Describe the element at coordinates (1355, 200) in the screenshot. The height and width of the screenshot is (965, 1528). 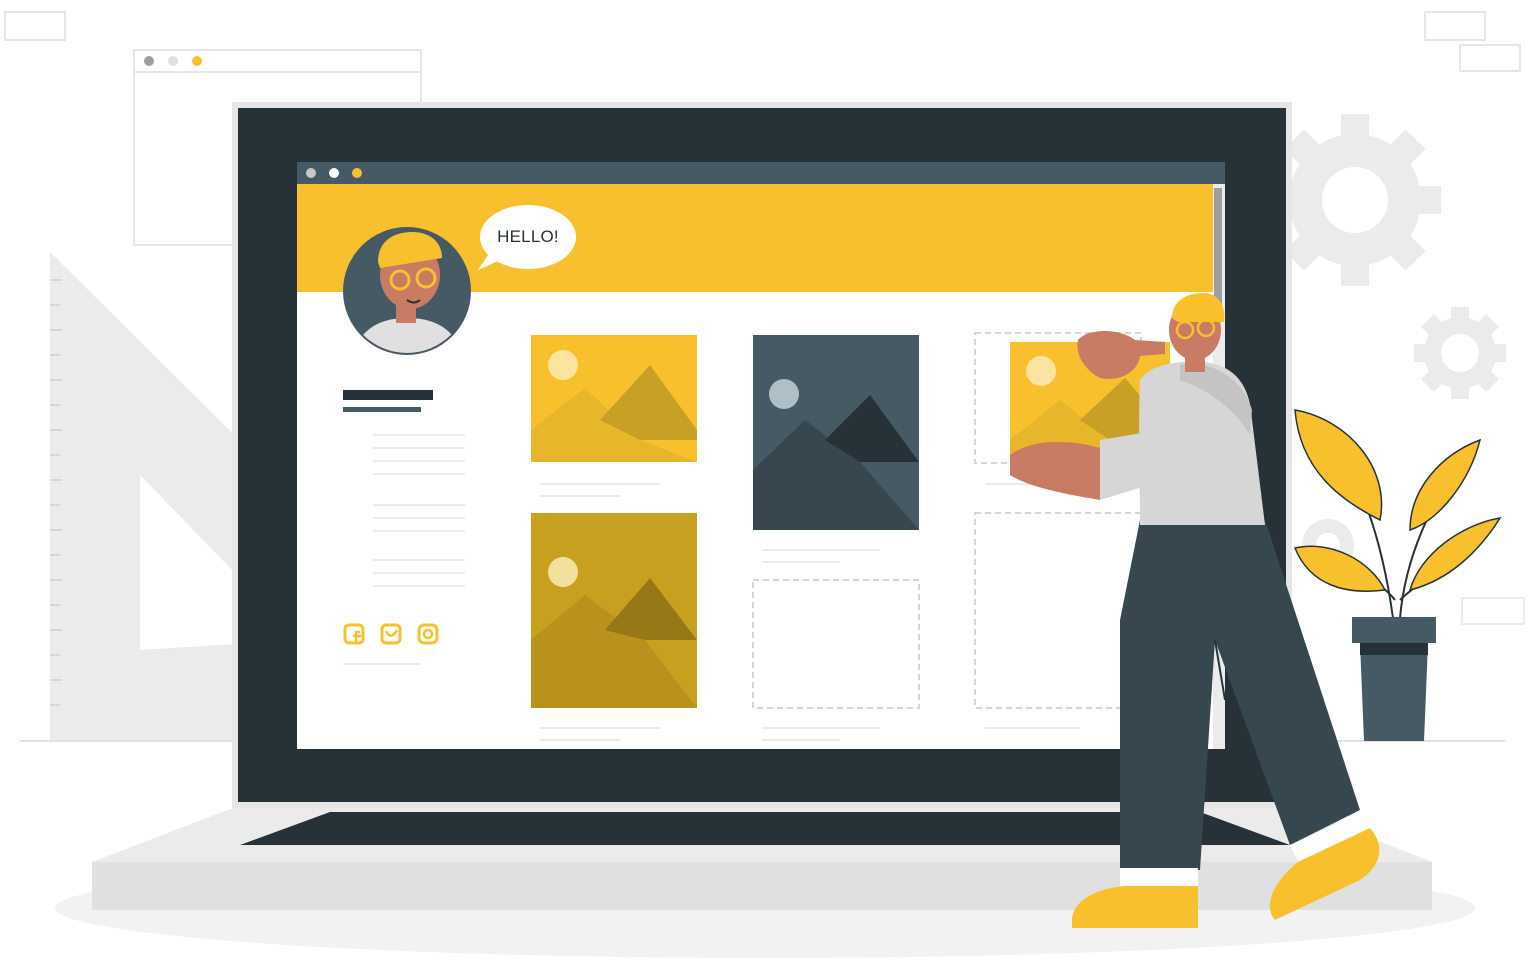
I see `large-gear-icon` at that location.